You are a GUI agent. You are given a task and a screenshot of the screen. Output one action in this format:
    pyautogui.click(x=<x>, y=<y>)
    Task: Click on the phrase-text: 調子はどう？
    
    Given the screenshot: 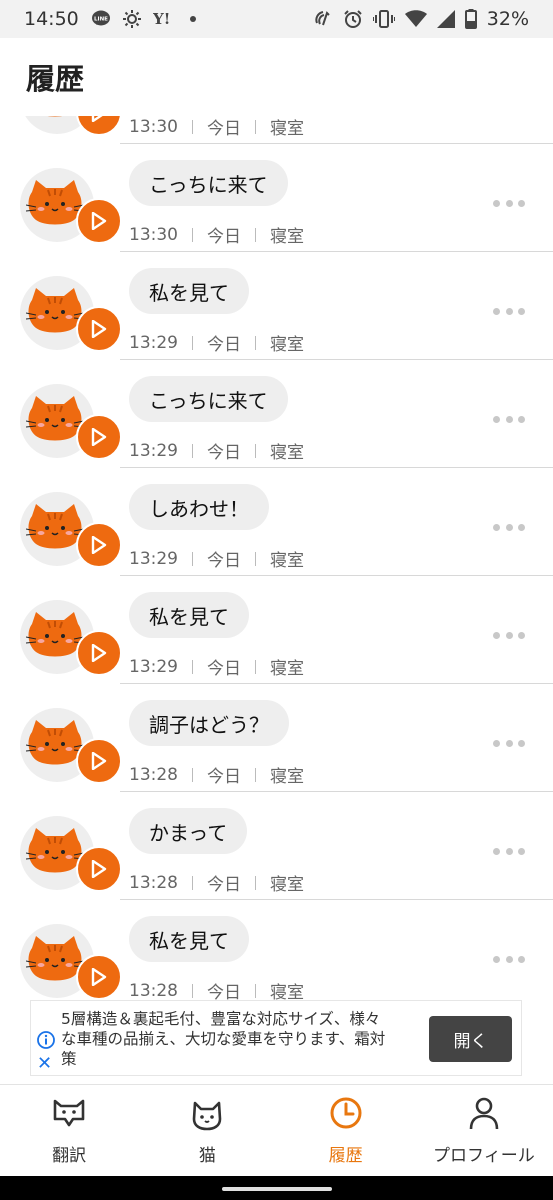 What is the action you would take?
    pyautogui.click(x=209, y=724)
    